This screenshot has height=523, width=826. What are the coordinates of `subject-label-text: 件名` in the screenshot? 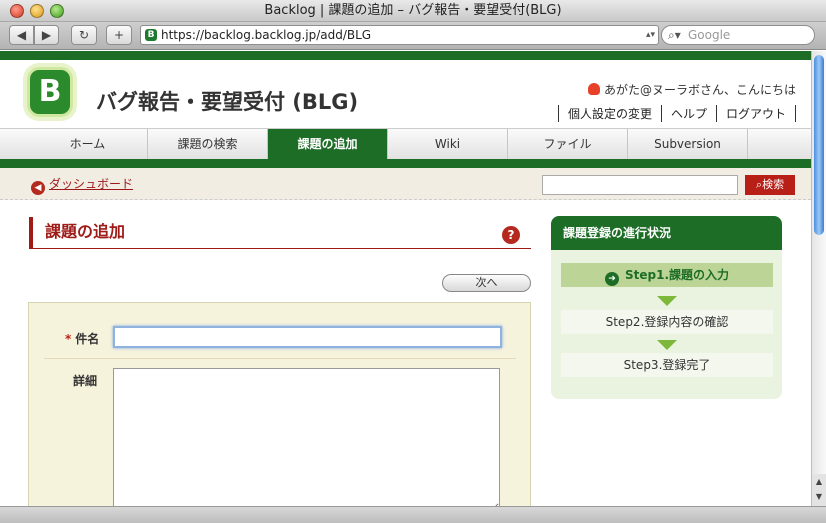 It's located at (87, 339).